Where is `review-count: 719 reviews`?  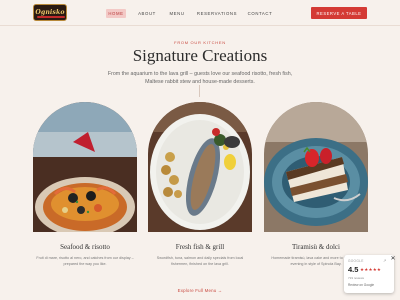
review-count: 719 reviews is located at coordinates (356, 278).